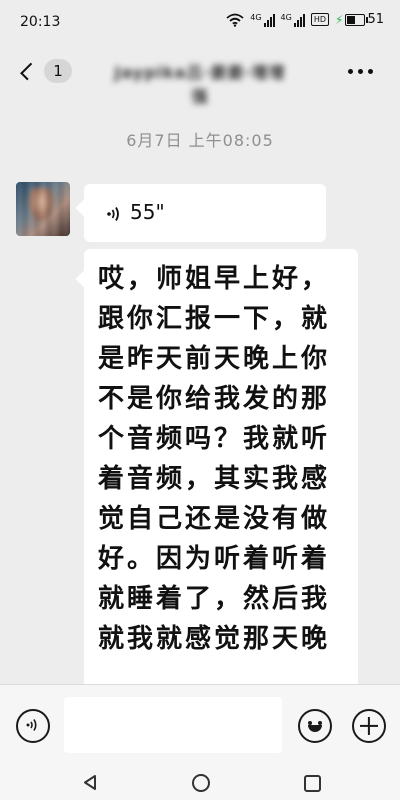 This screenshot has height=800, width=400. What do you see at coordinates (58, 71) in the screenshot?
I see `unread-badge: 1` at bounding box center [58, 71].